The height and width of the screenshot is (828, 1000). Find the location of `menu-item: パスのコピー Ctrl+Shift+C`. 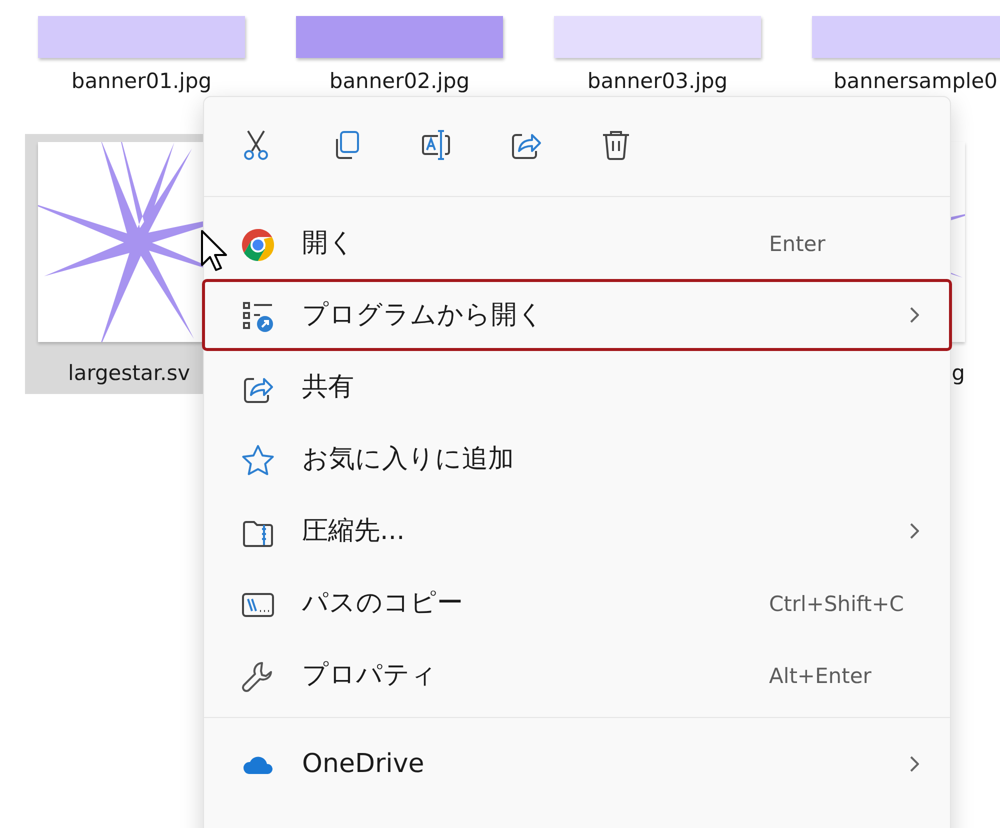

menu-item: パスのコピー Ctrl+Shift+C is located at coordinates (577, 603).